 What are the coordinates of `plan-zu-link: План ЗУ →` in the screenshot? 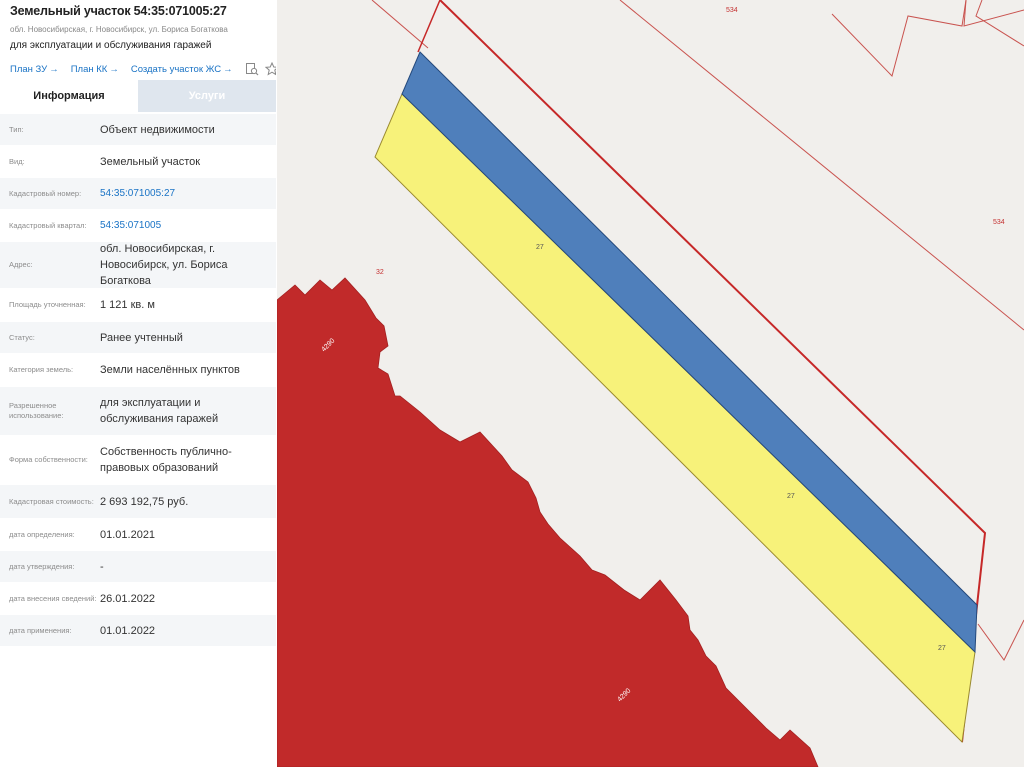 It's located at (34, 69).